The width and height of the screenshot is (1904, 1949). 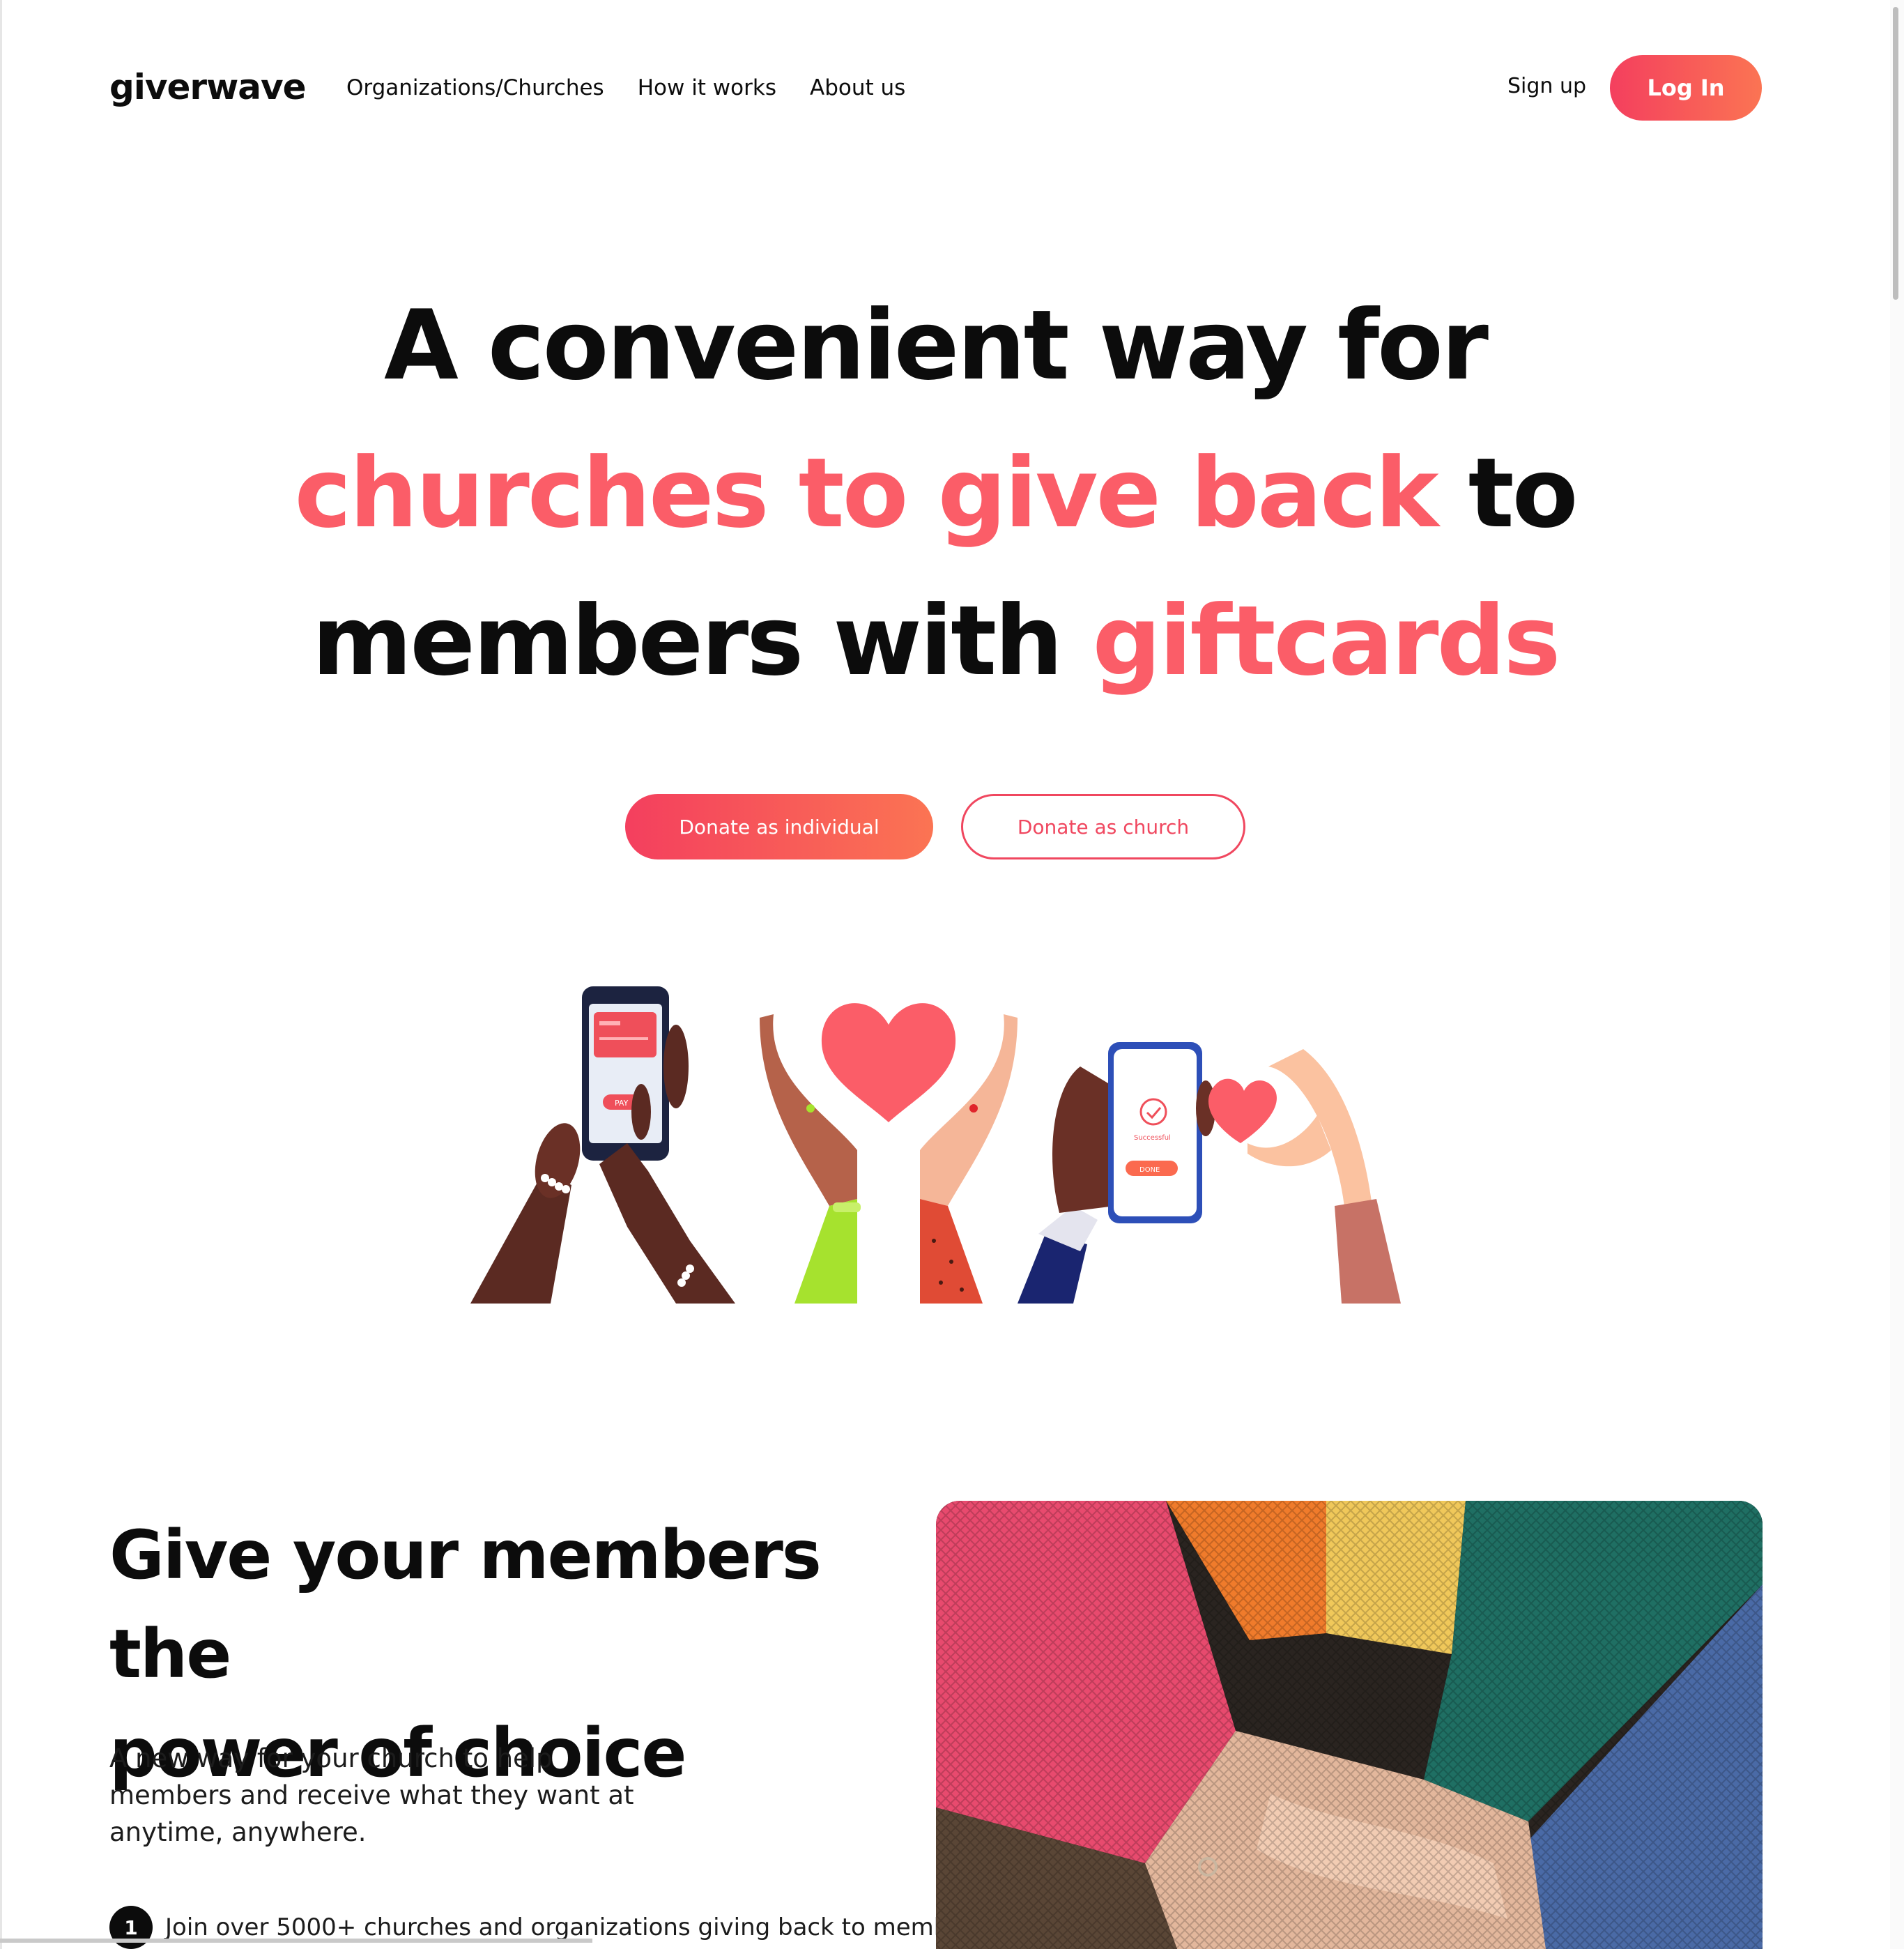 I want to click on hands-heart-illustration, so click(x=889, y=1153).